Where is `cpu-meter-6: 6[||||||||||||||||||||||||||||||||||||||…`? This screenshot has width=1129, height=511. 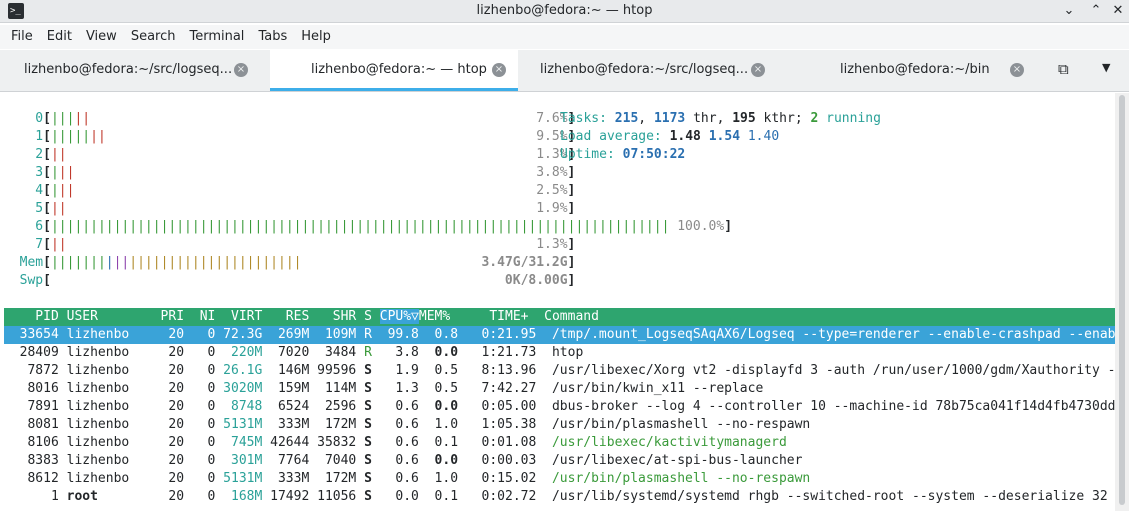 cpu-meter-6: 6[||||||||||||||||||||||||||||||||||||||… is located at coordinates (368, 227).